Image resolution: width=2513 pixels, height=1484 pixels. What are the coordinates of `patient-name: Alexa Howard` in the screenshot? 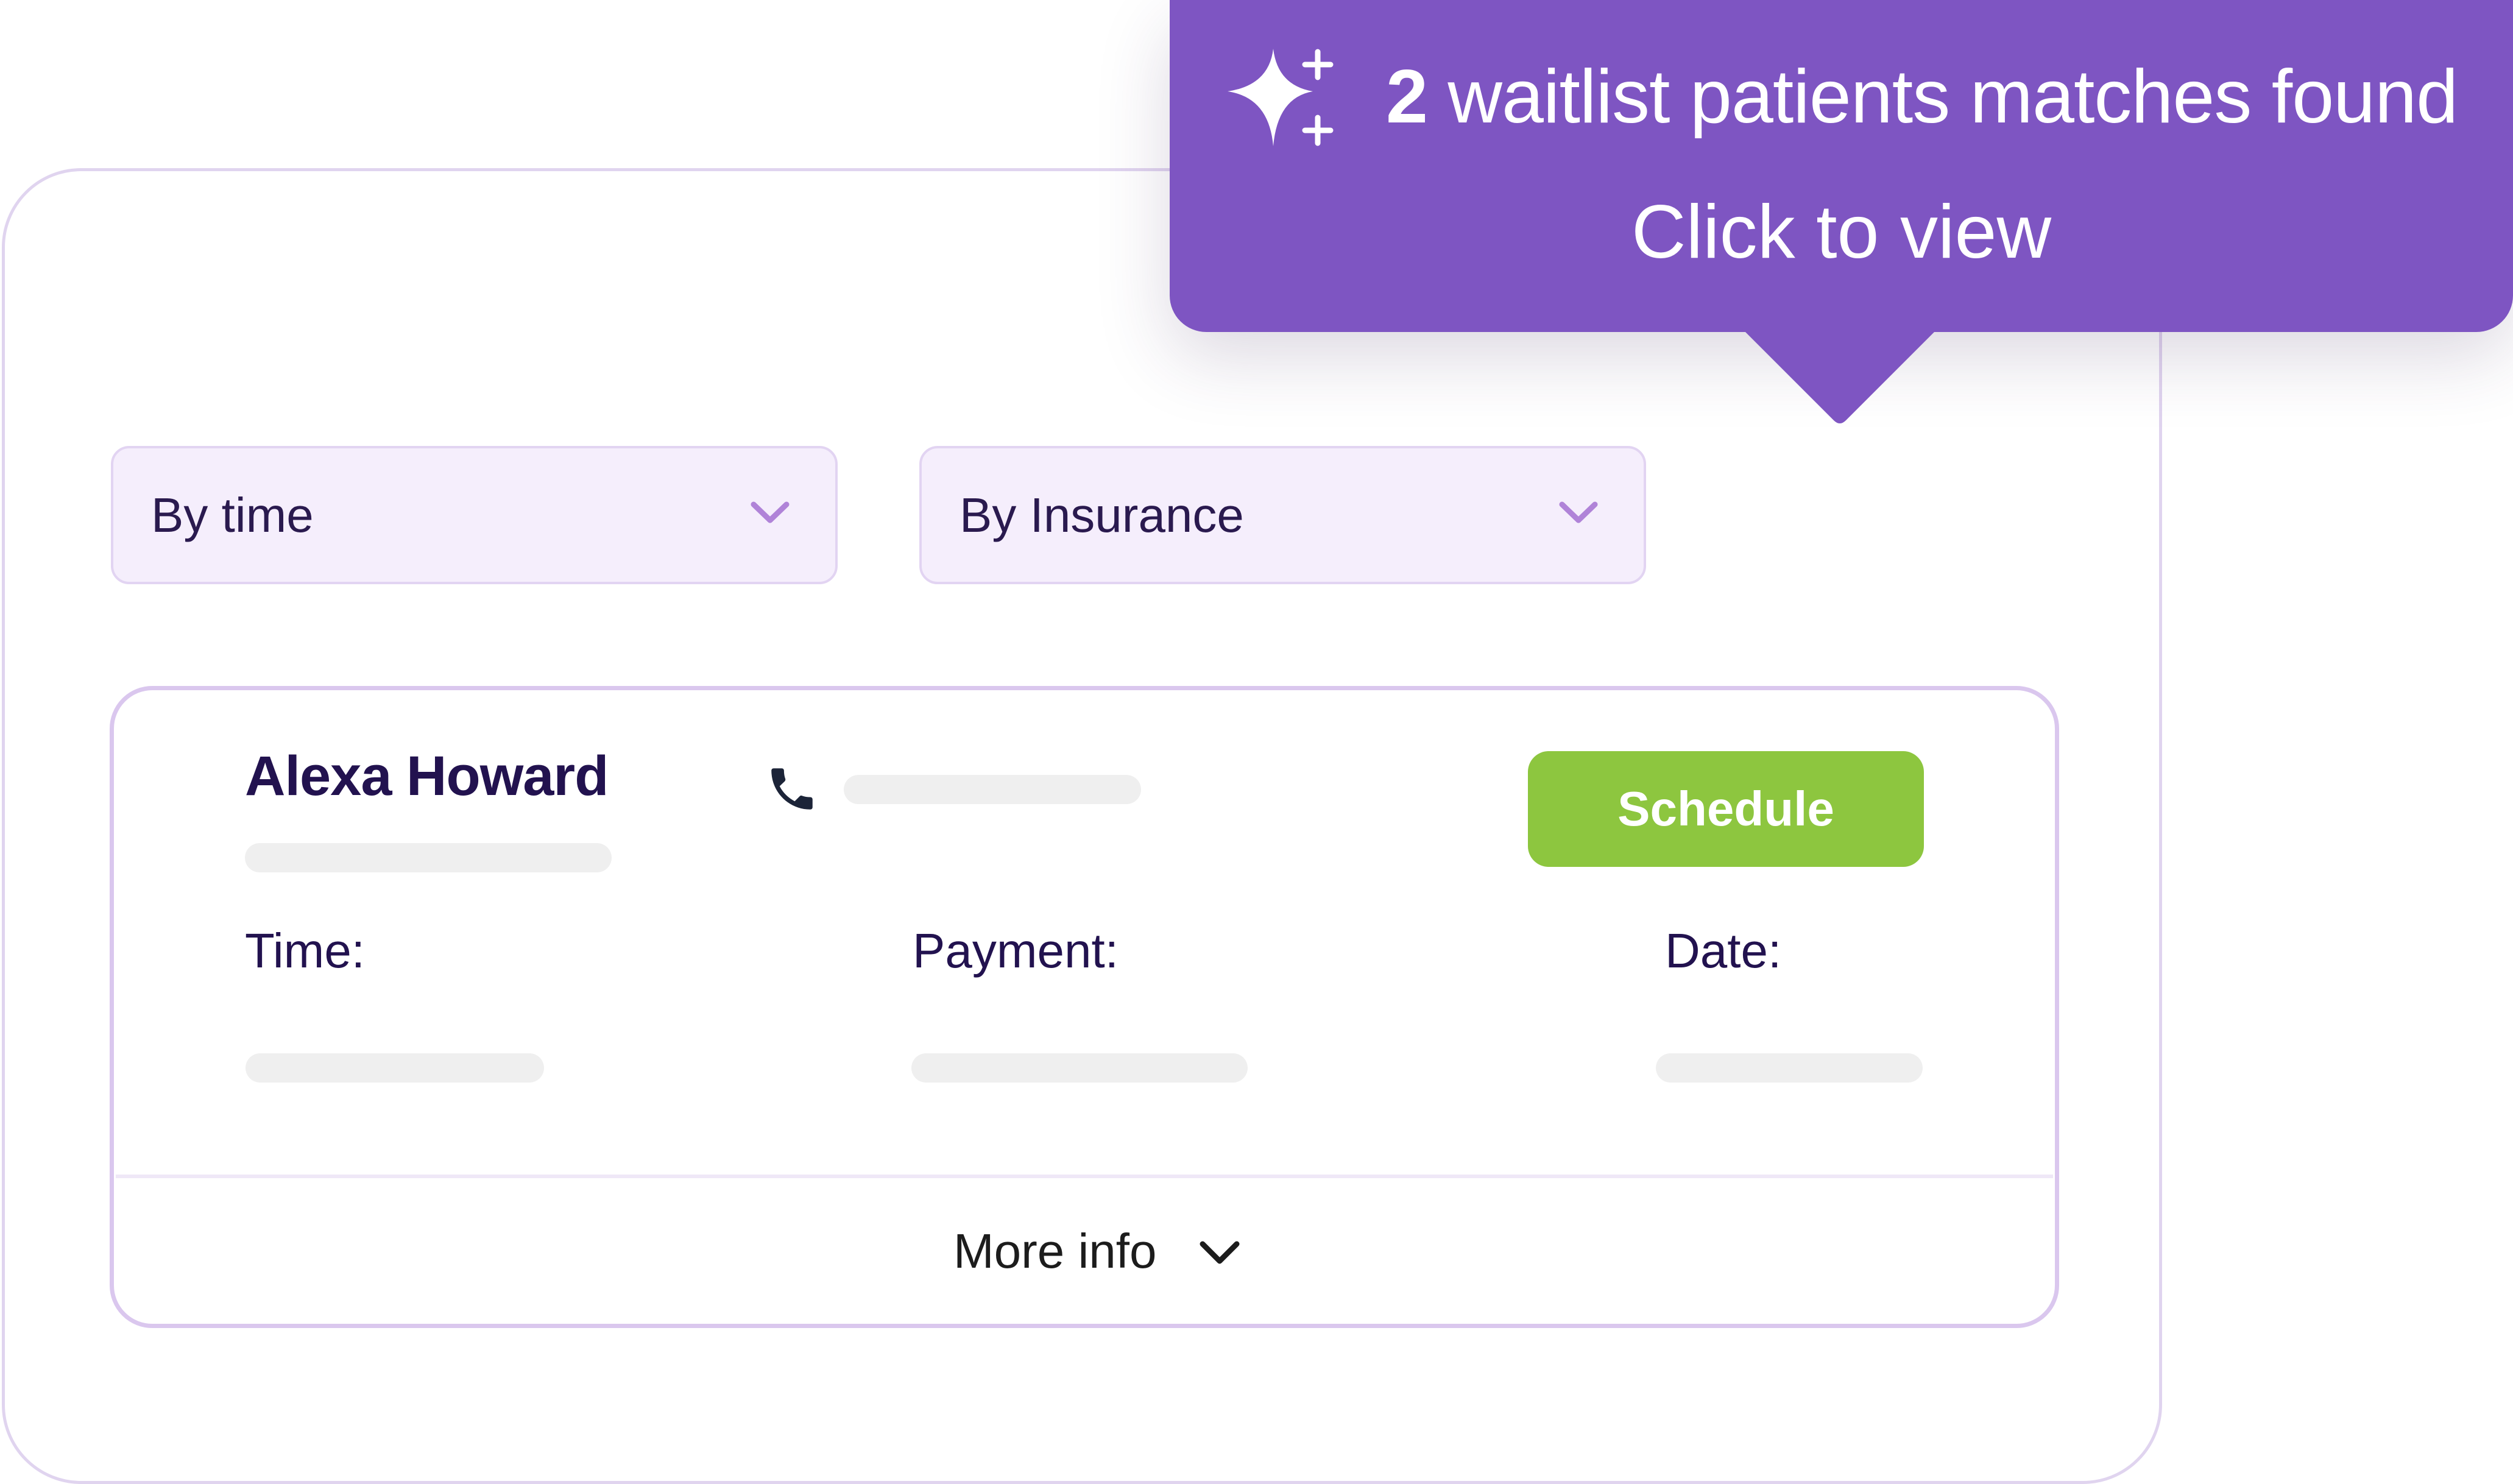 It's located at (427, 776).